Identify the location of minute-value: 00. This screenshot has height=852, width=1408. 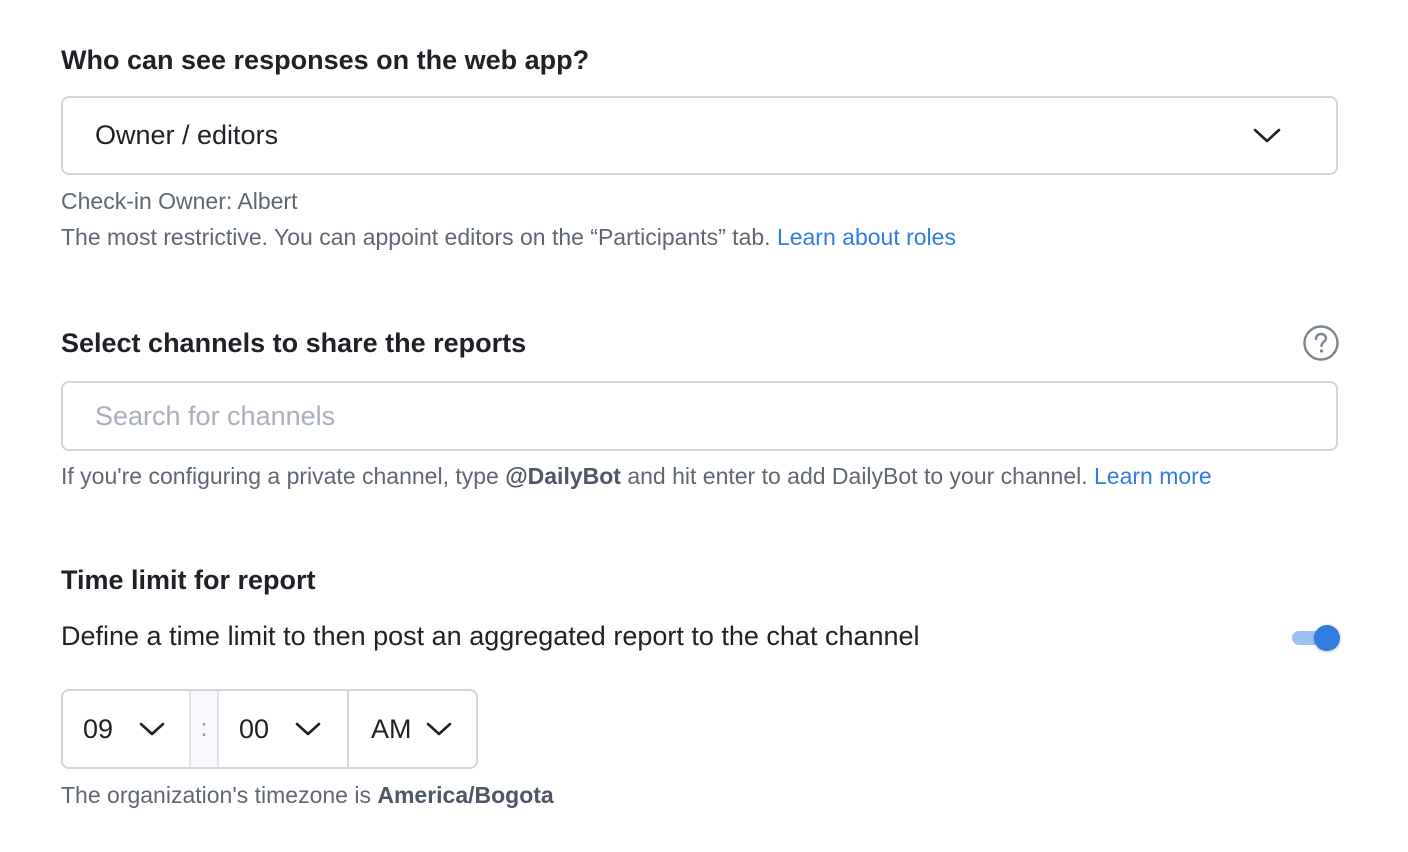
(254, 728).